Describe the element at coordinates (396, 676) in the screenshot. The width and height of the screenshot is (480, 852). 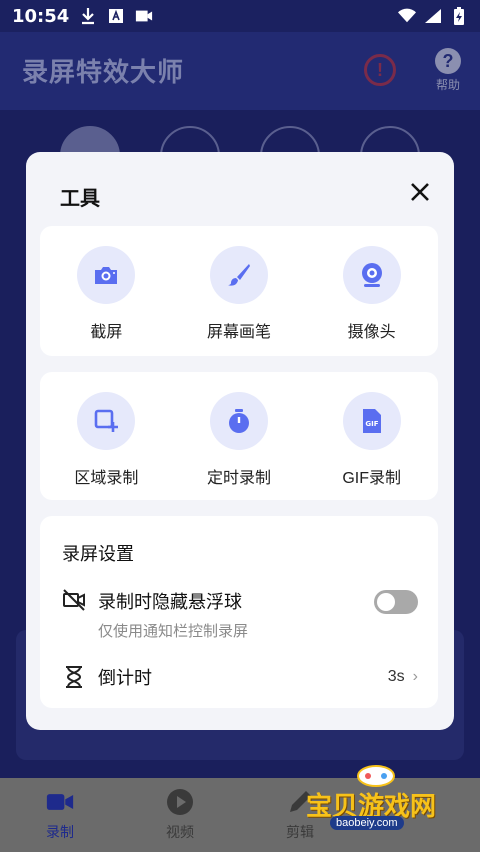
I see `countdown-value: 3s` at that location.